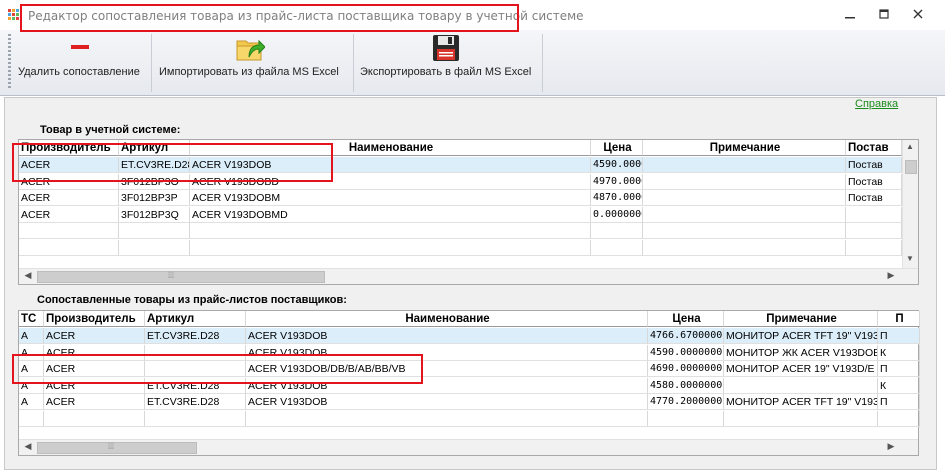  What do you see at coordinates (468, 447) in the screenshot?
I see `supplier-horizontal-scrollbar: ◀ ⦙⦙⦙ ▶` at bounding box center [468, 447].